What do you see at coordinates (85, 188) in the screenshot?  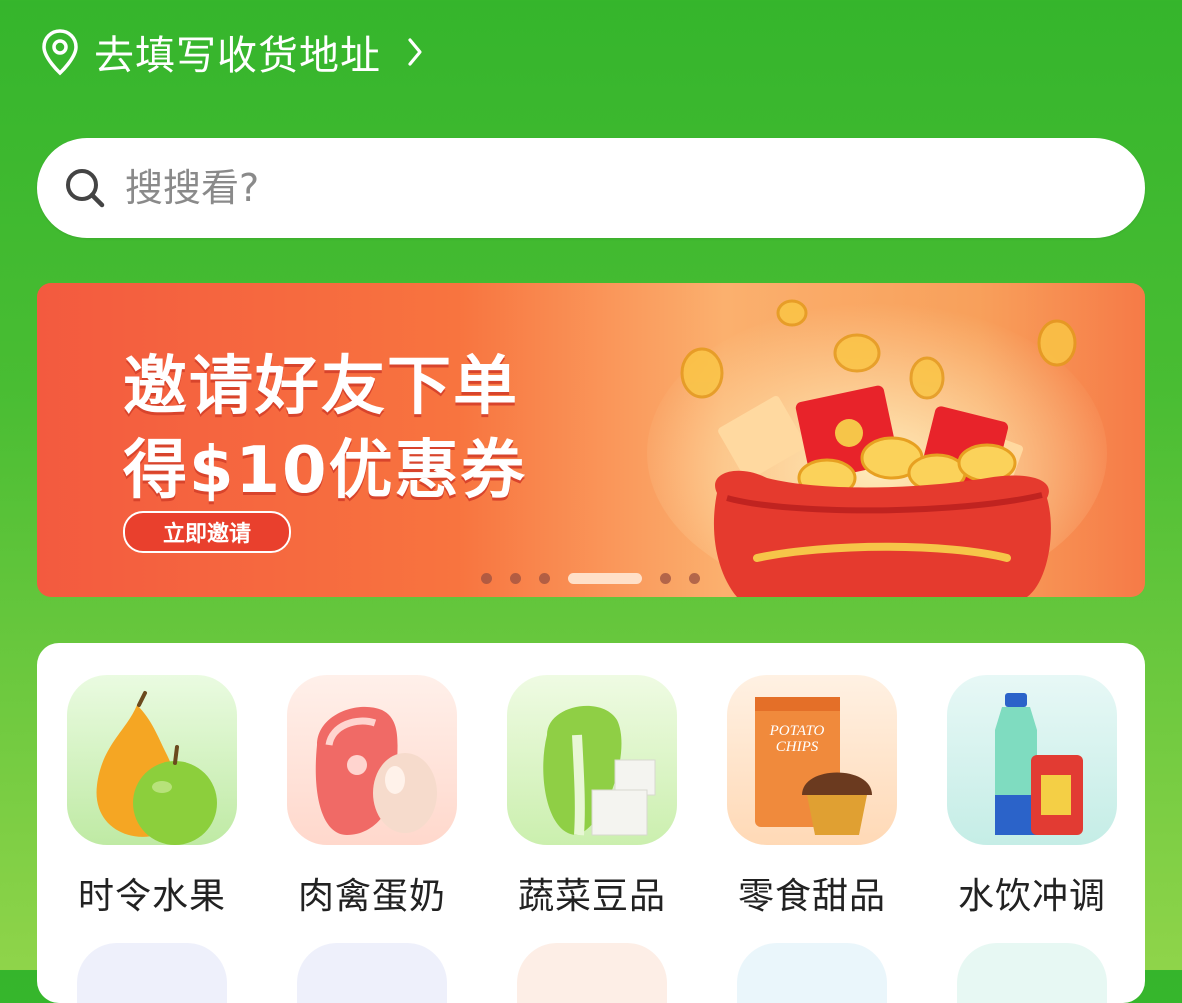 I see `search-icon` at bounding box center [85, 188].